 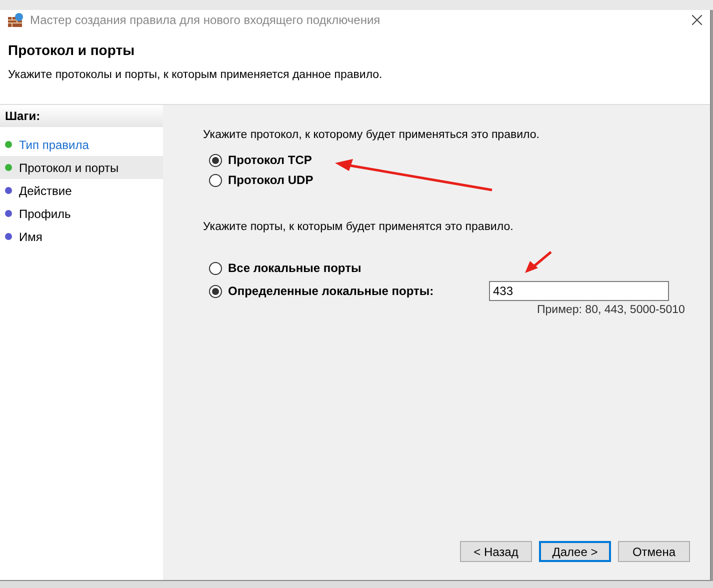 What do you see at coordinates (205, 20) in the screenshot?
I see `window-title: Мастер создания правила для нового входящего подключения` at bounding box center [205, 20].